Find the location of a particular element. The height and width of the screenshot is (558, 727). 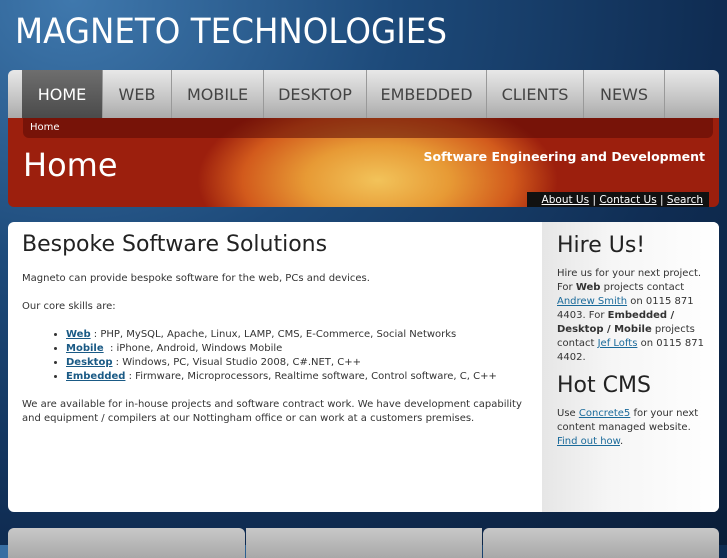

find-out-how-link: Find out how is located at coordinates (588, 441).